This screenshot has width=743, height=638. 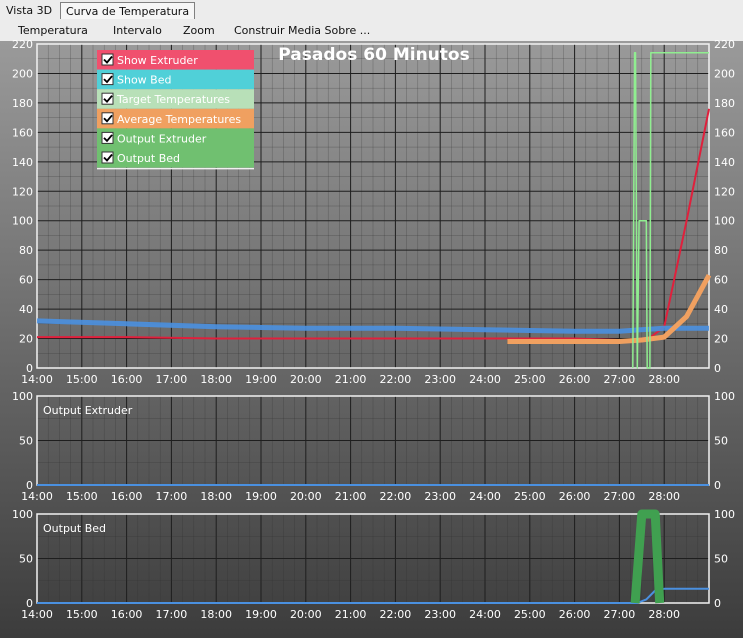 I want to click on y-tick-label-left: 220, so click(x=22, y=44).